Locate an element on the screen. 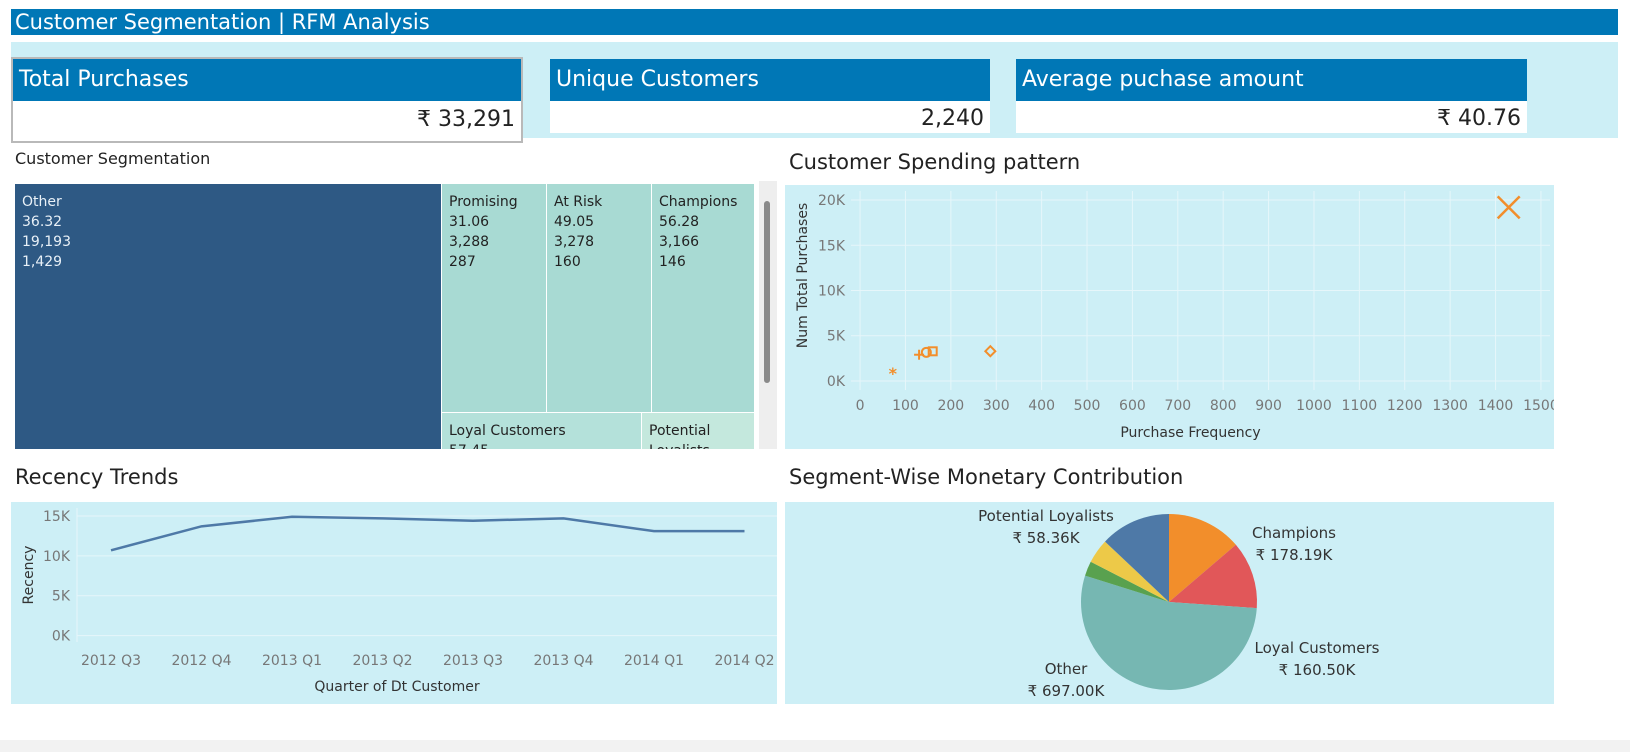 The image size is (1630, 752). cell-value-3: 160 is located at coordinates (567, 262).